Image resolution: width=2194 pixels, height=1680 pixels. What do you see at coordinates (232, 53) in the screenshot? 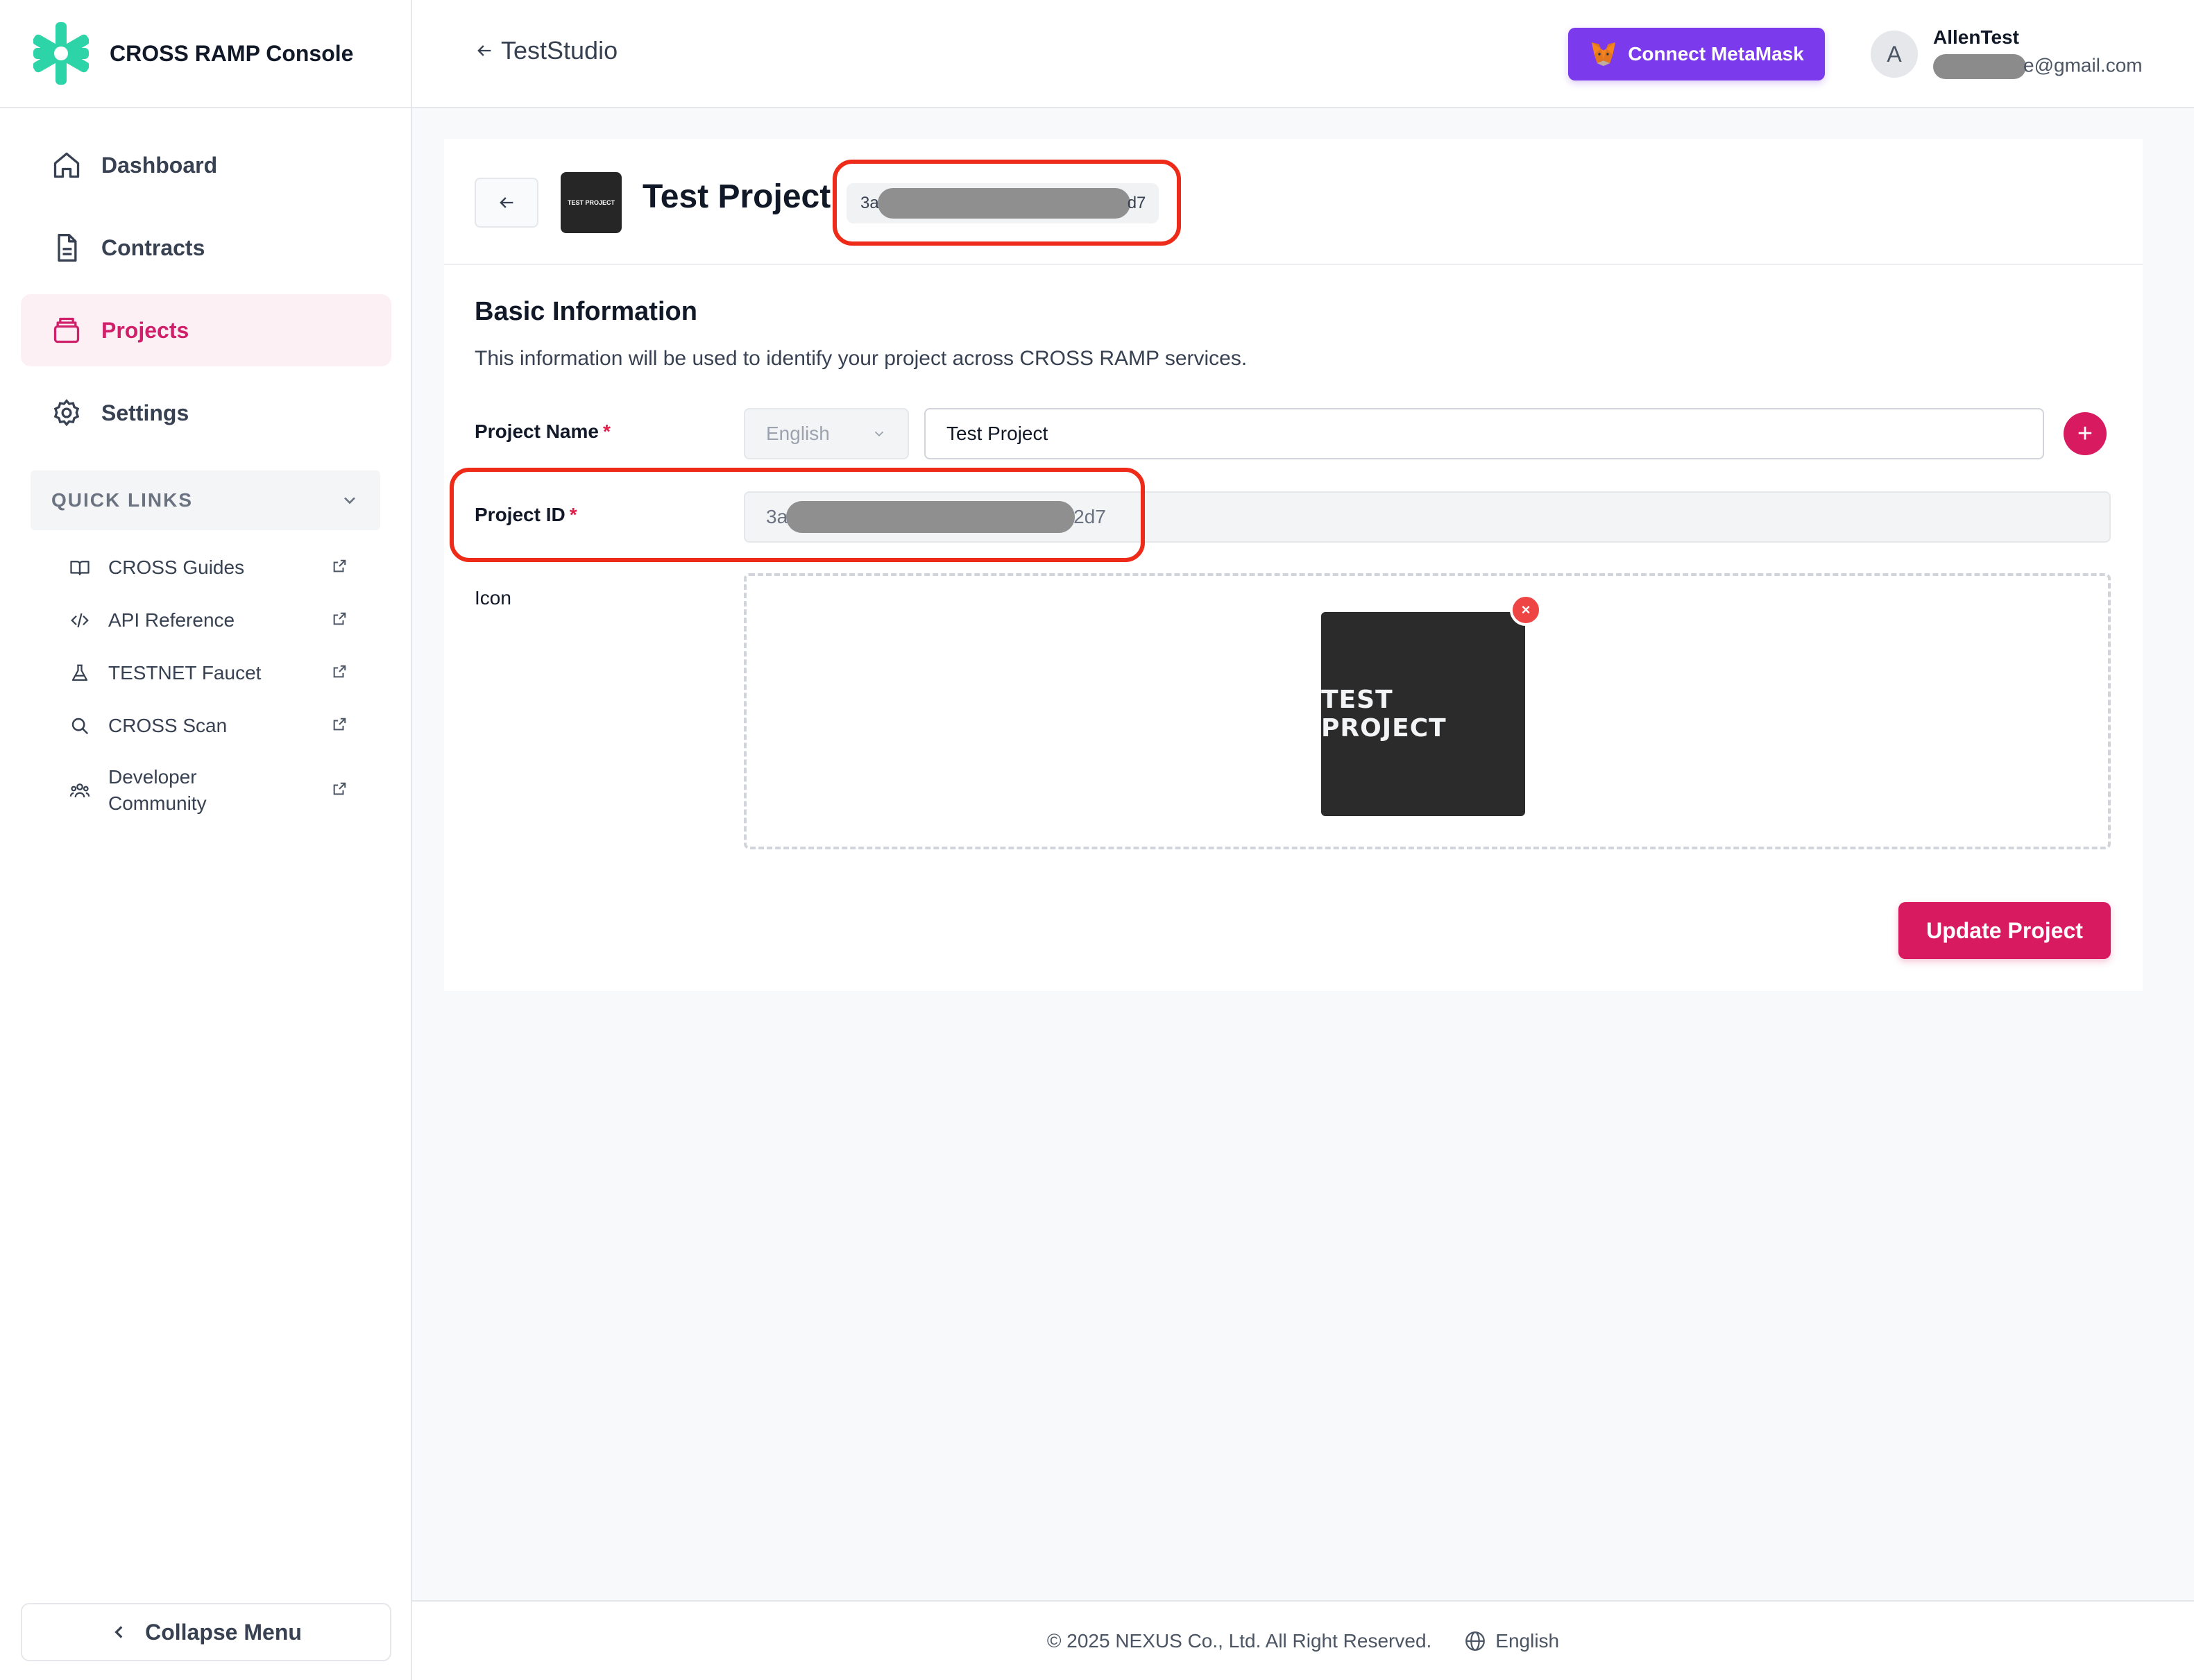
I see `app-title: CROSS RAMP Console` at bounding box center [232, 53].